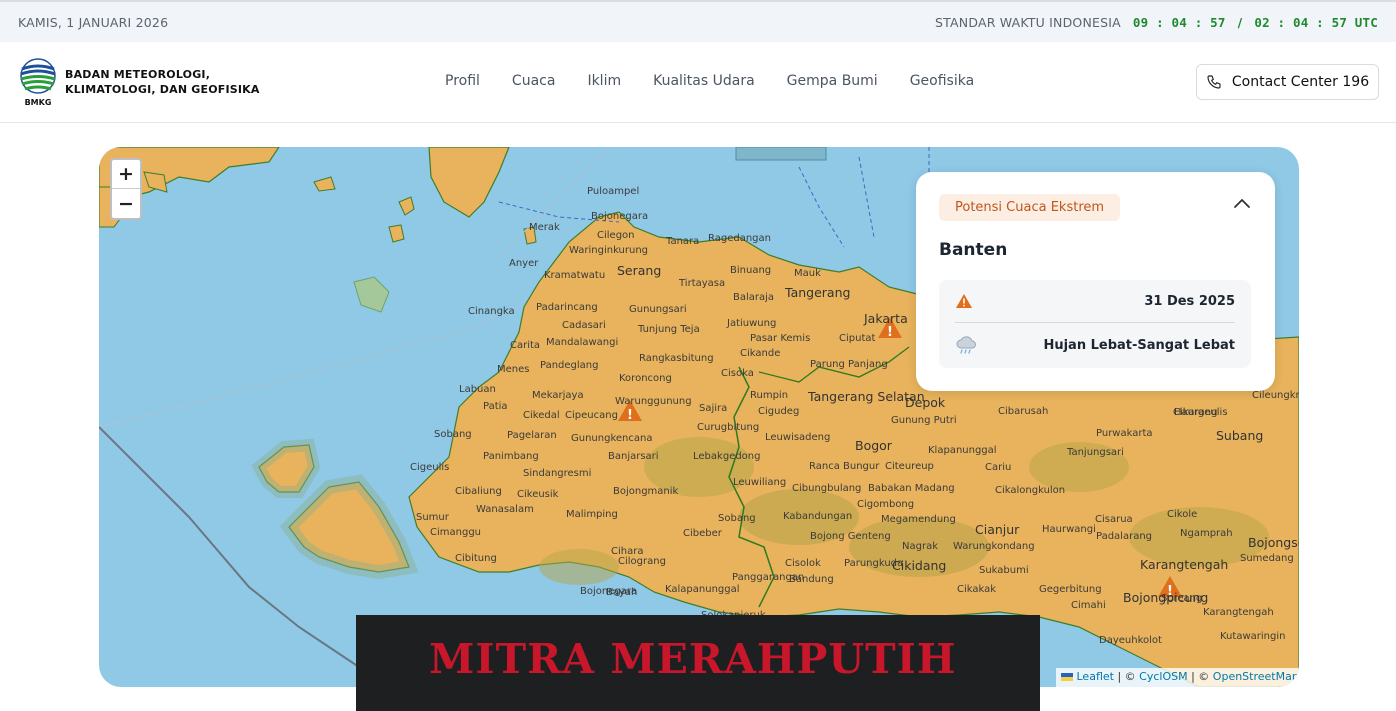  What do you see at coordinates (646, 491) in the screenshot?
I see `map-label: Bojongmanik` at bounding box center [646, 491].